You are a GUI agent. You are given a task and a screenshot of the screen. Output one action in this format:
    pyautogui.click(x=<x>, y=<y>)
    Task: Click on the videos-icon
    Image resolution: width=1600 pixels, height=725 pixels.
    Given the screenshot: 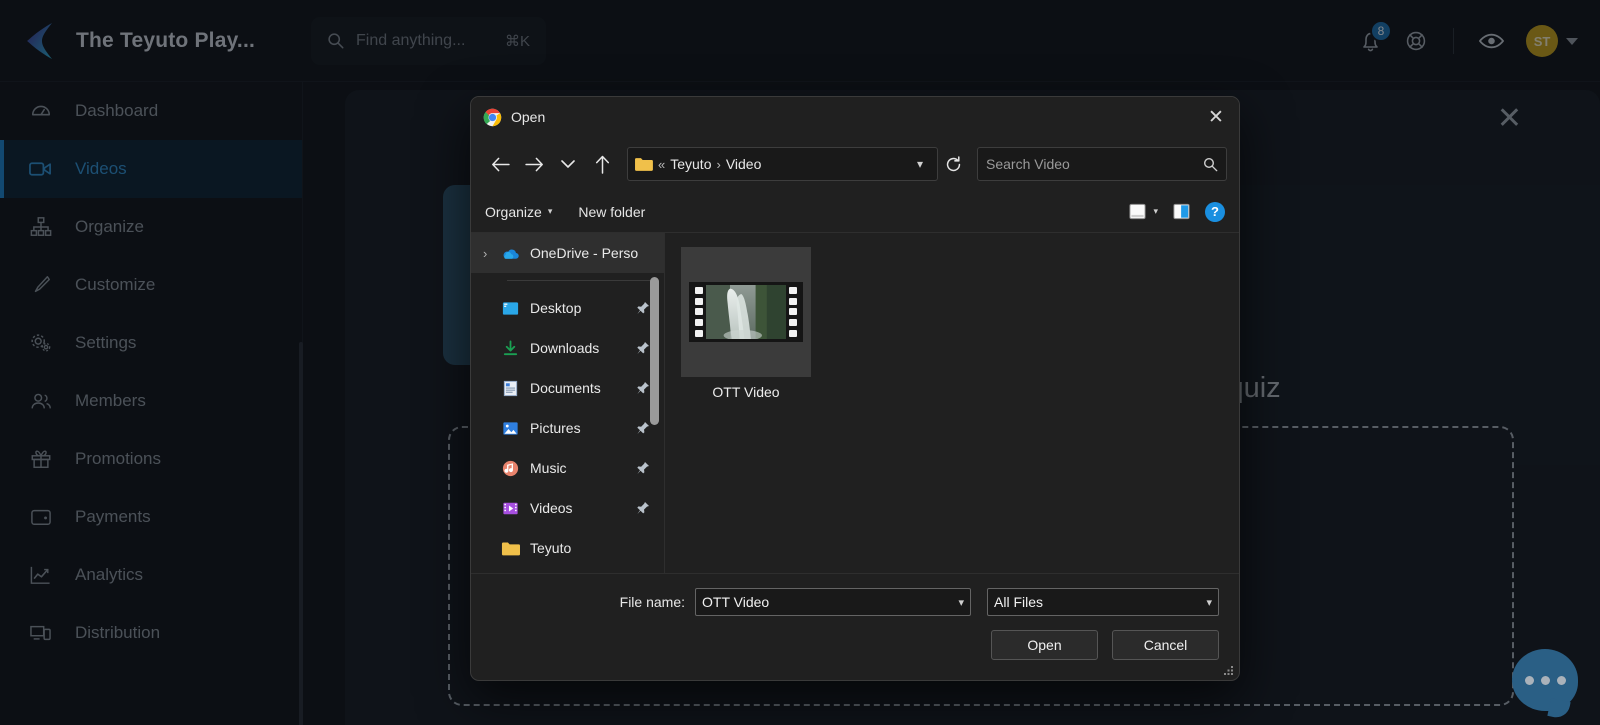 What is the action you would take?
    pyautogui.click(x=510, y=508)
    